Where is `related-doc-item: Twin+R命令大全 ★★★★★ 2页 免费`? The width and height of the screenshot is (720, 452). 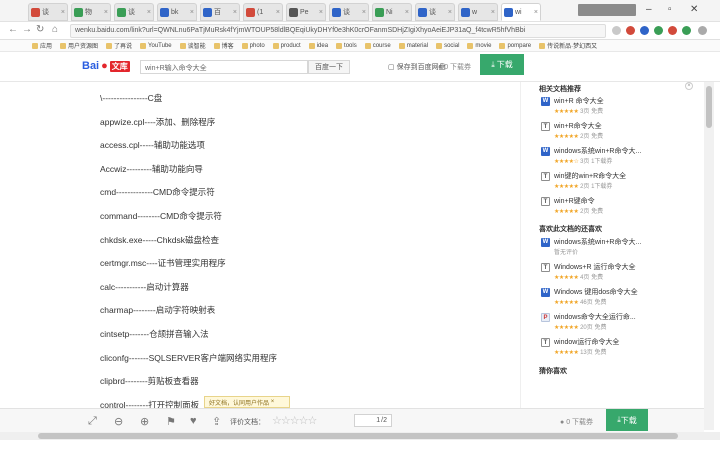 related-doc-item: Twin+R命令大全 ★★★★★ 2页 免费 is located at coordinates (616, 132).